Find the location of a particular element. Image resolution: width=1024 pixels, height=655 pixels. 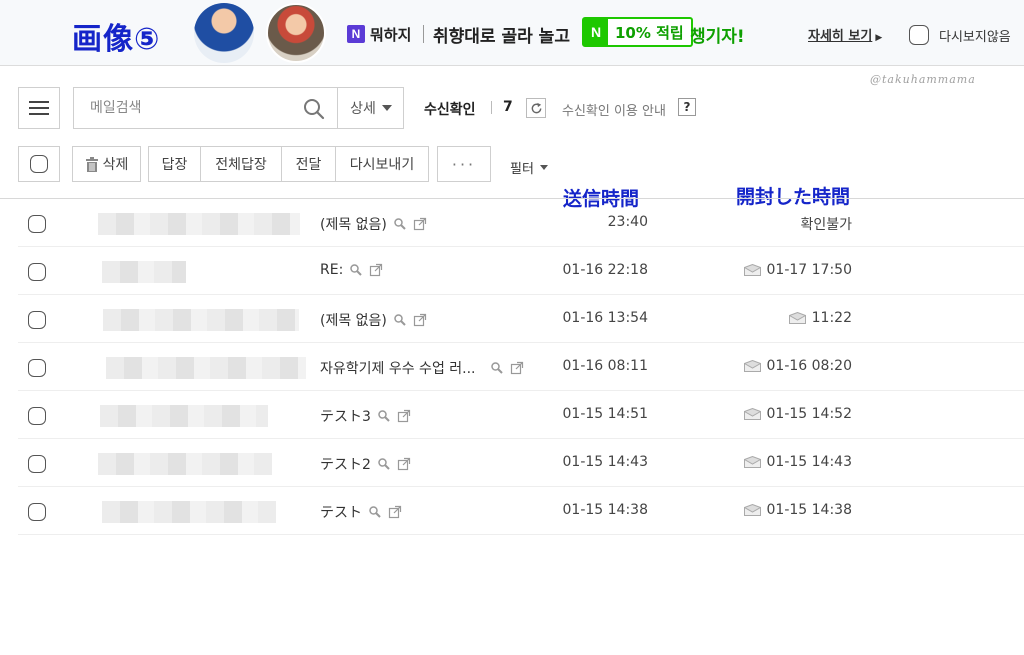

table-row: (제목 없음) 23:40 확인불가 is located at coordinates (521, 223).